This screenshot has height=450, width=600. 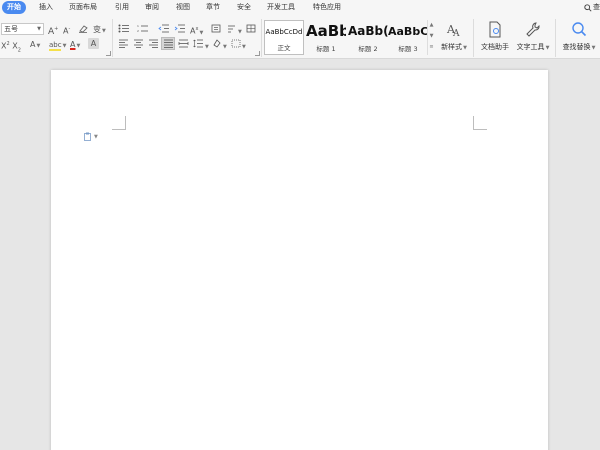 I want to click on style-heading-2: AaBb( 标题 2, so click(x=368, y=37).